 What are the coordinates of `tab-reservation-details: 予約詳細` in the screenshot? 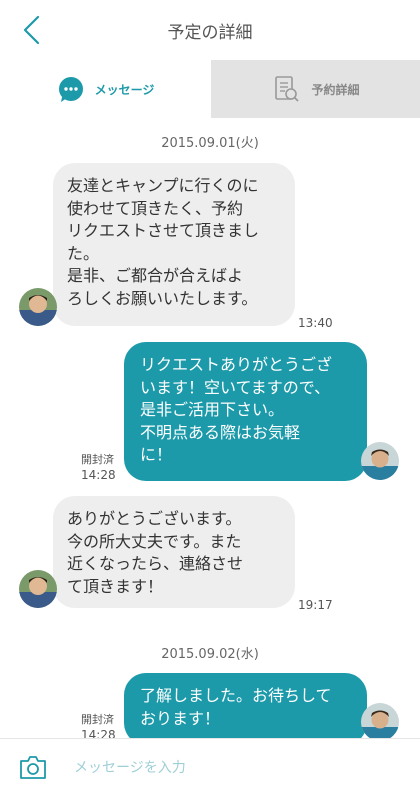 It's located at (315, 89).